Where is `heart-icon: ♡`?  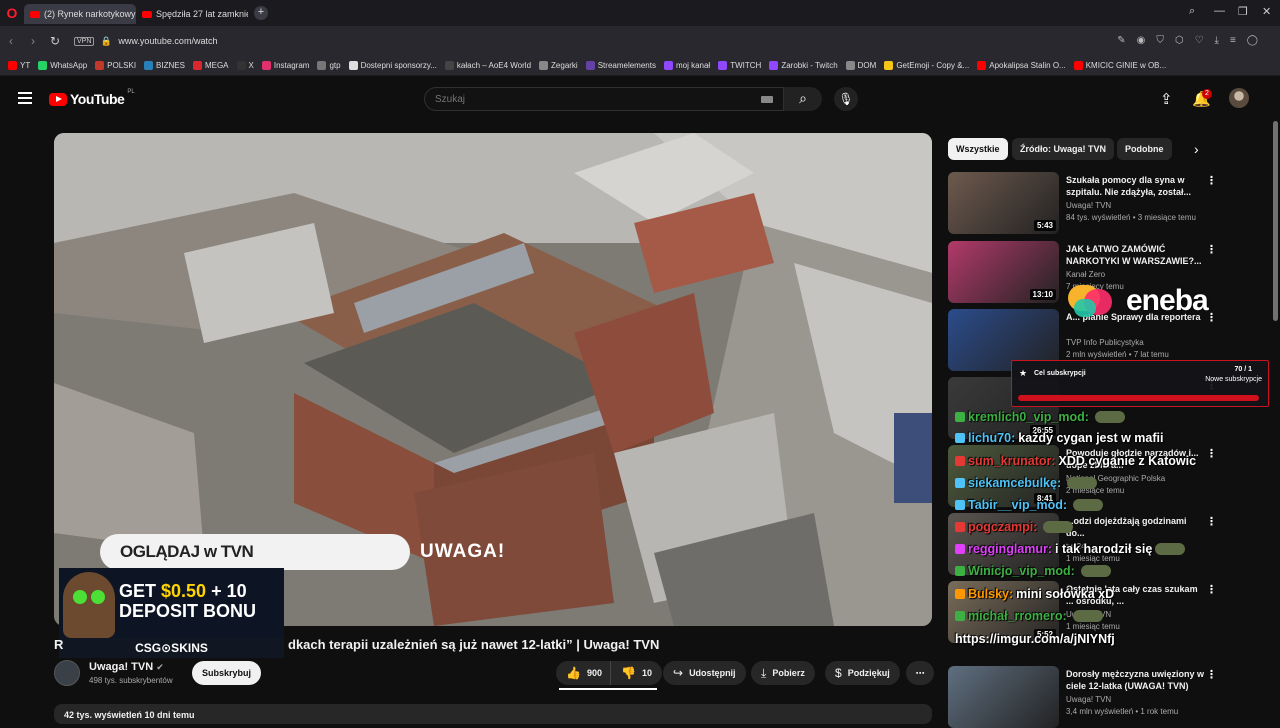 heart-icon: ♡ is located at coordinates (1199, 40).